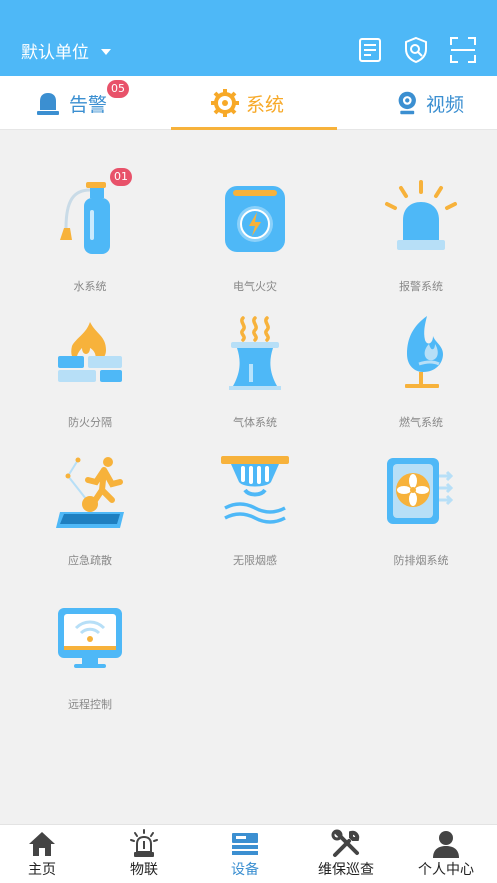 The width and height of the screenshot is (497, 883). I want to click on nav-maintenance: 维保巡查, so click(346, 854).